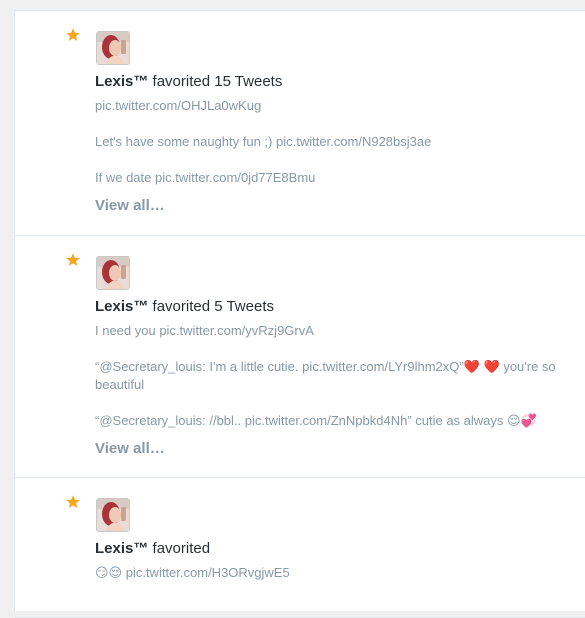 Image resolution: width=585 pixels, height=618 pixels. Describe the element at coordinates (340, 331) in the screenshot. I see `tweet-text: I need you pic.twitter.com/yvRzj9GrvA` at that location.